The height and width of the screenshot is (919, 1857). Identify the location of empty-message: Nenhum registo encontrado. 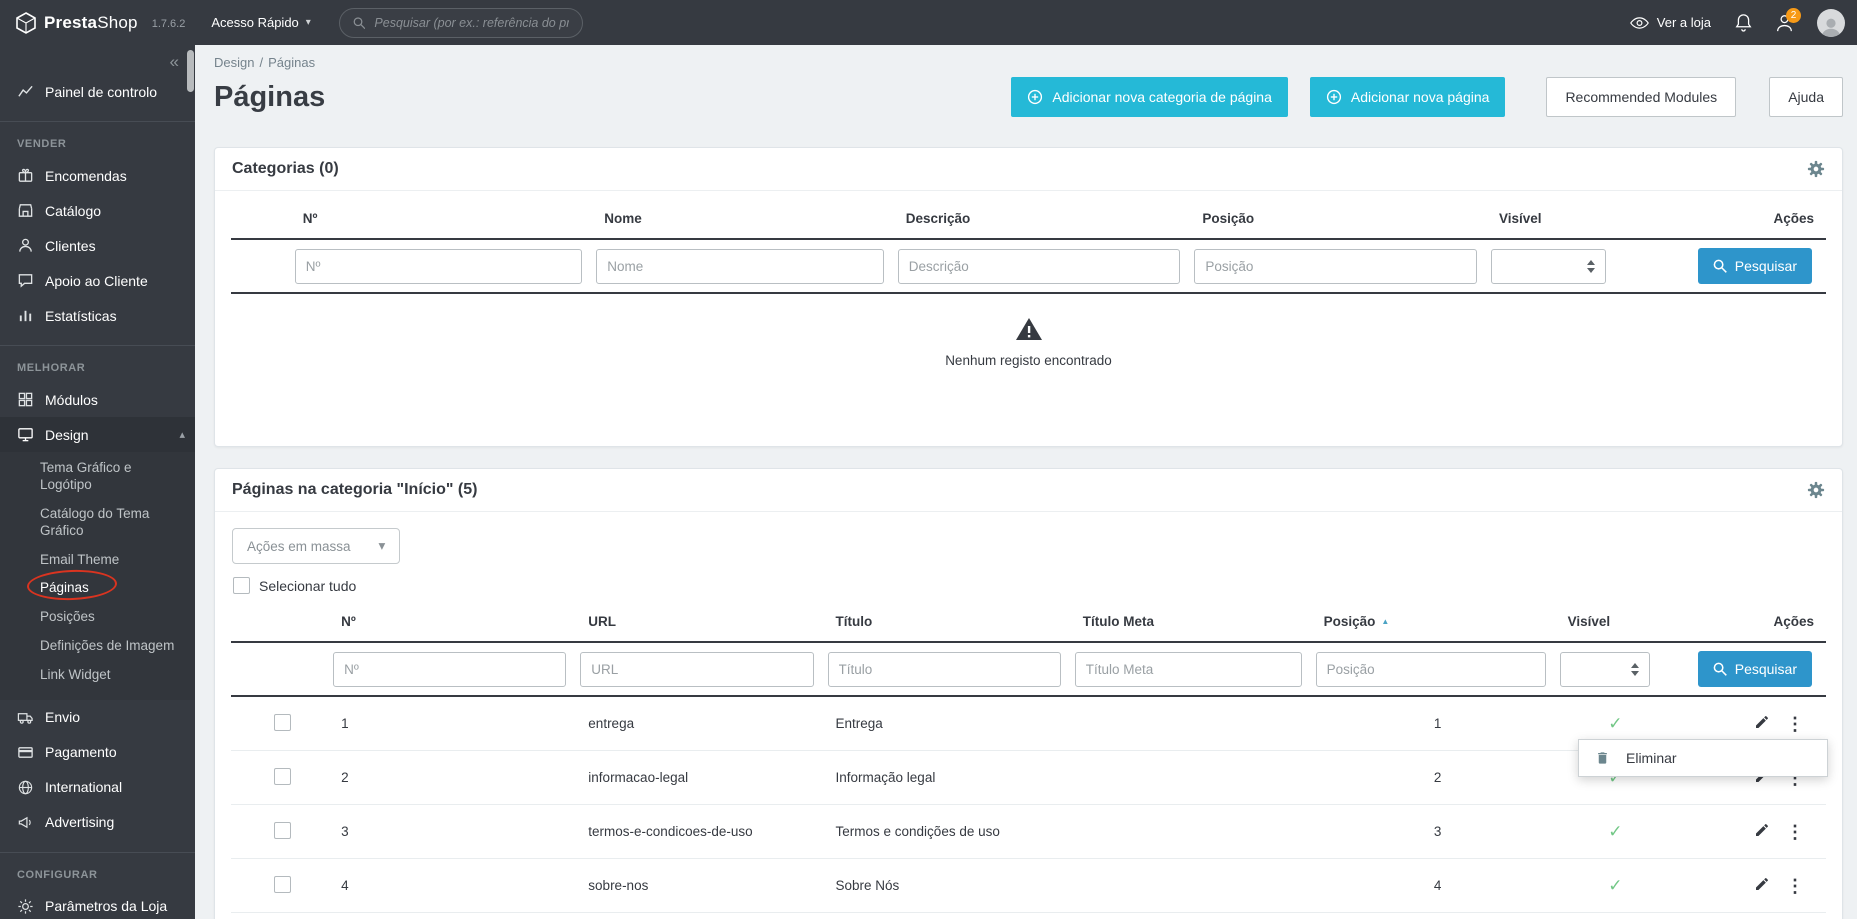
(1028, 360).